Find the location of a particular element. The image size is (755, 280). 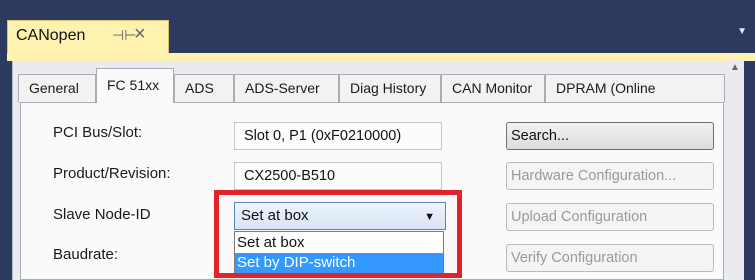

pci-bus-slot-label: PCI Bus/Slot: is located at coordinates (98, 132).